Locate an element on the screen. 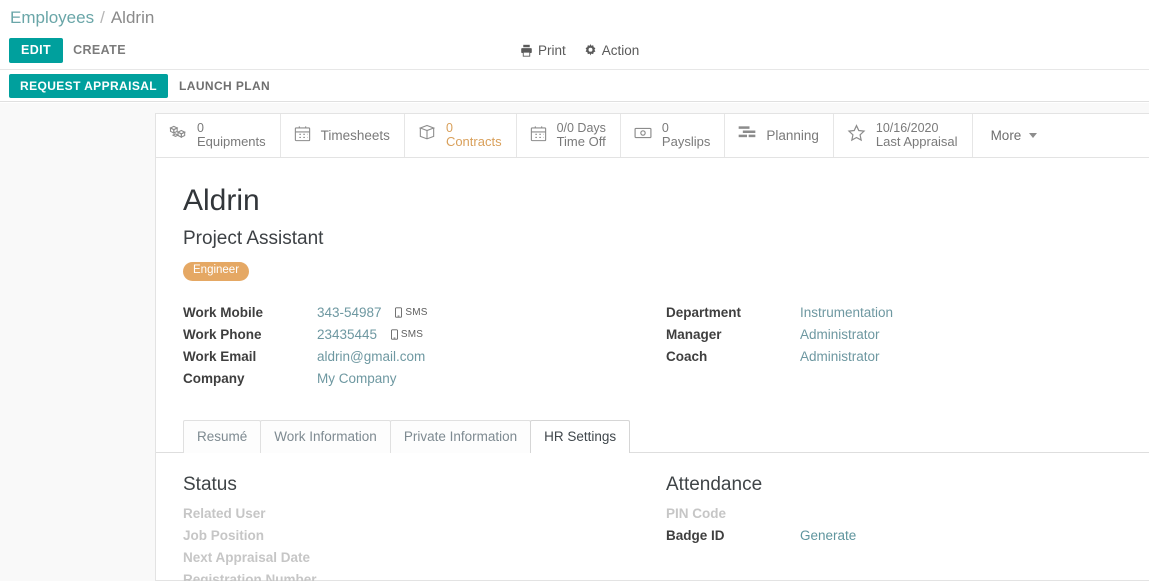 This screenshot has width=1149, height=581. breadcrumb-root-employees: Employees is located at coordinates (52, 18).